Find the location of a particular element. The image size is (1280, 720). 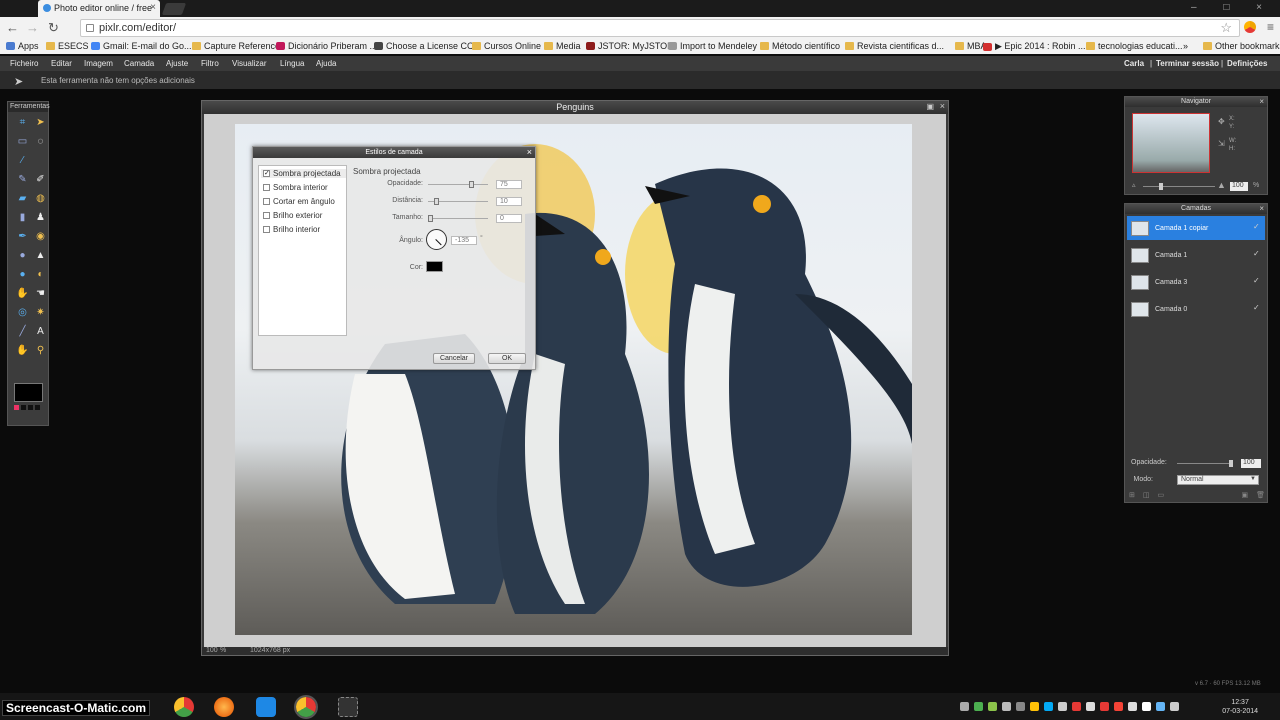

pinch-icon: ✷ is located at coordinates (40, 312).